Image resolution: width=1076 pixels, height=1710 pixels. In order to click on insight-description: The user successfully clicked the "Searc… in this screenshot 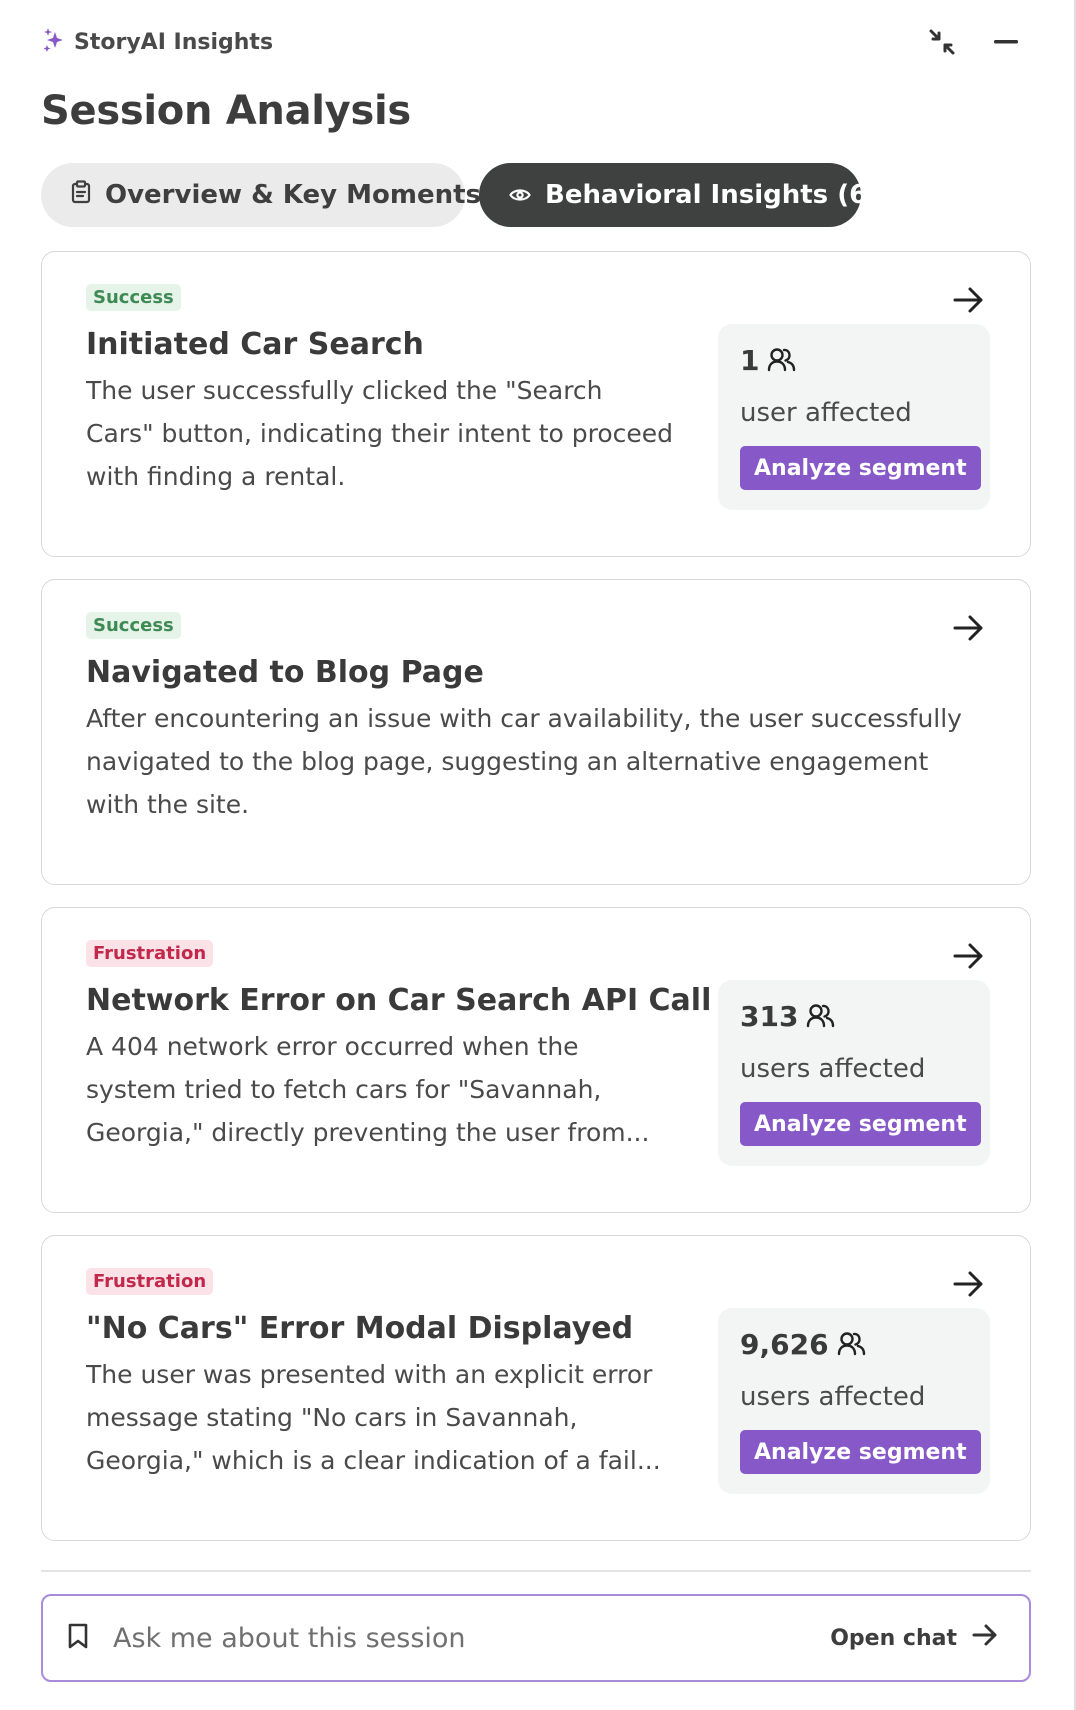, I will do `click(380, 433)`.